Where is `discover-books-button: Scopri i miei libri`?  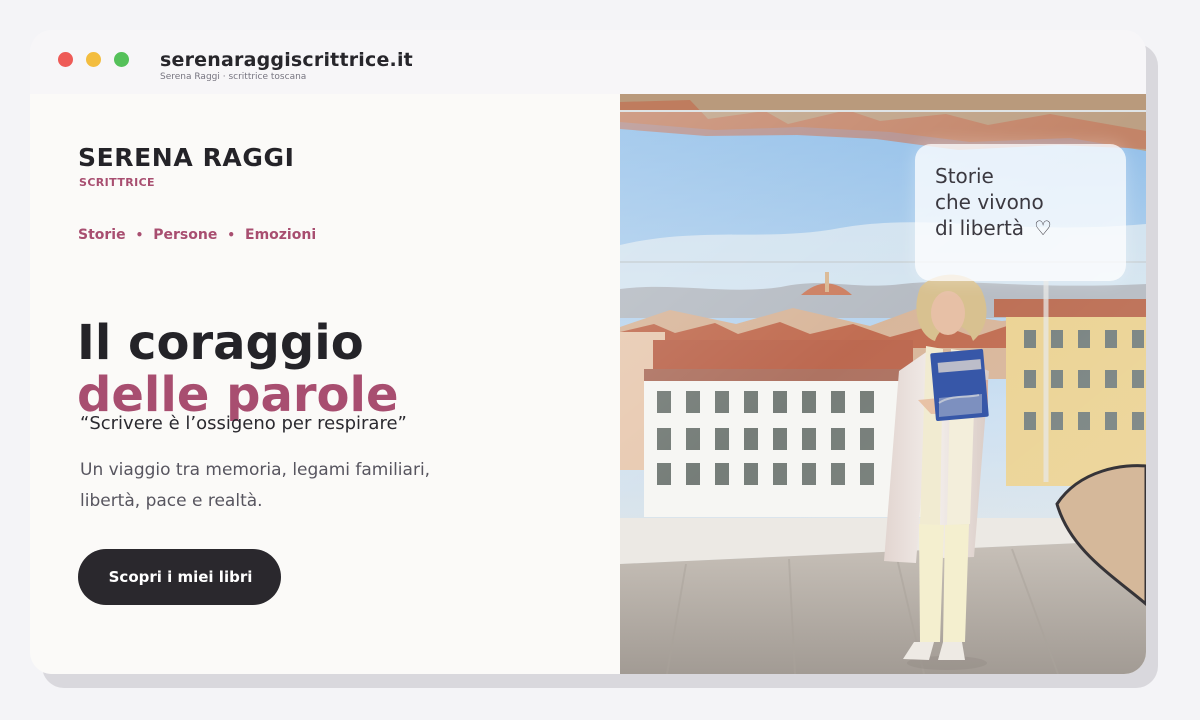 discover-books-button: Scopri i miei libri is located at coordinates (179, 577).